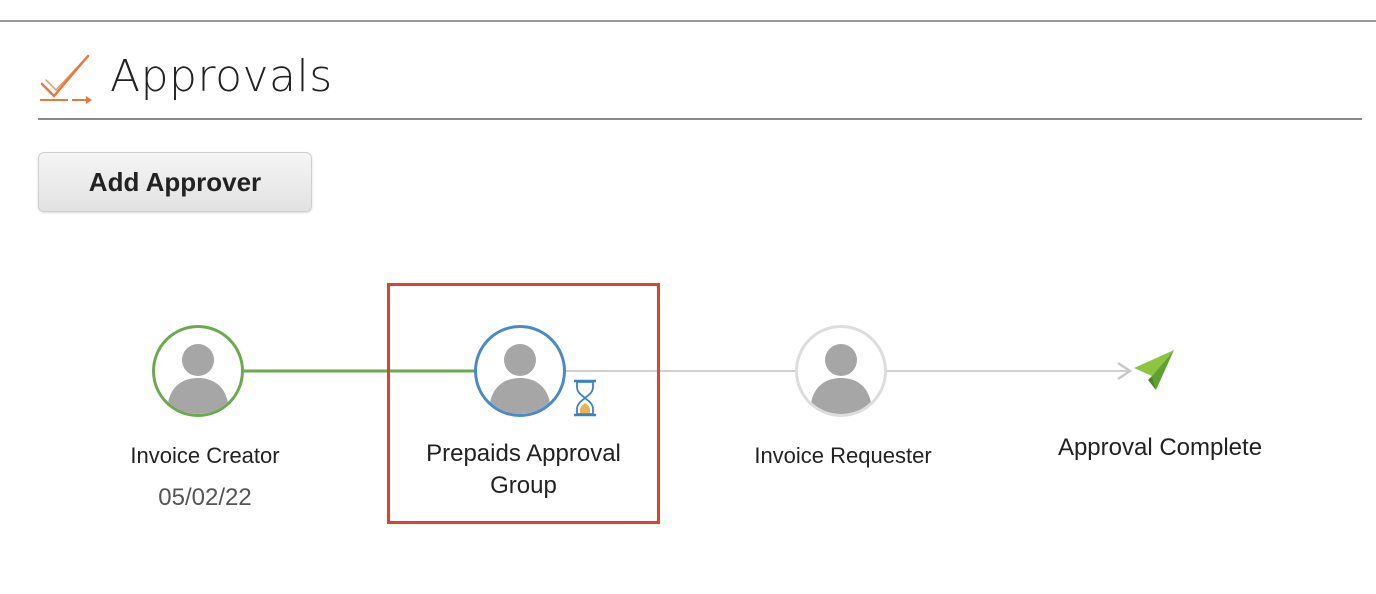 The image size is (1376, 594). I want to click on step-label-line2: Group, so click(523, 485).